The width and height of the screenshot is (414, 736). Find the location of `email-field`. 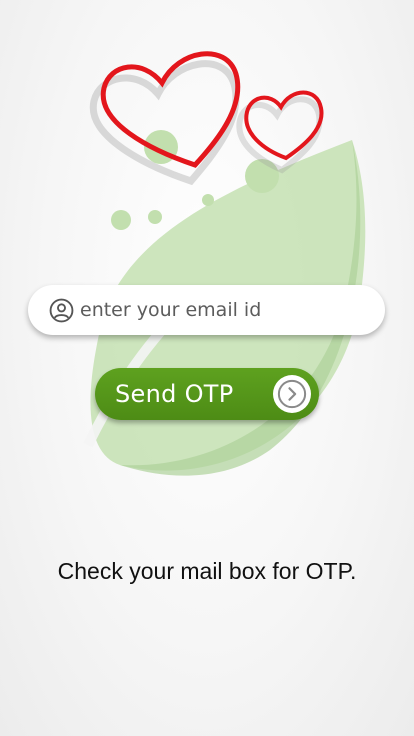

email-field is located at coordinates (206, 310).